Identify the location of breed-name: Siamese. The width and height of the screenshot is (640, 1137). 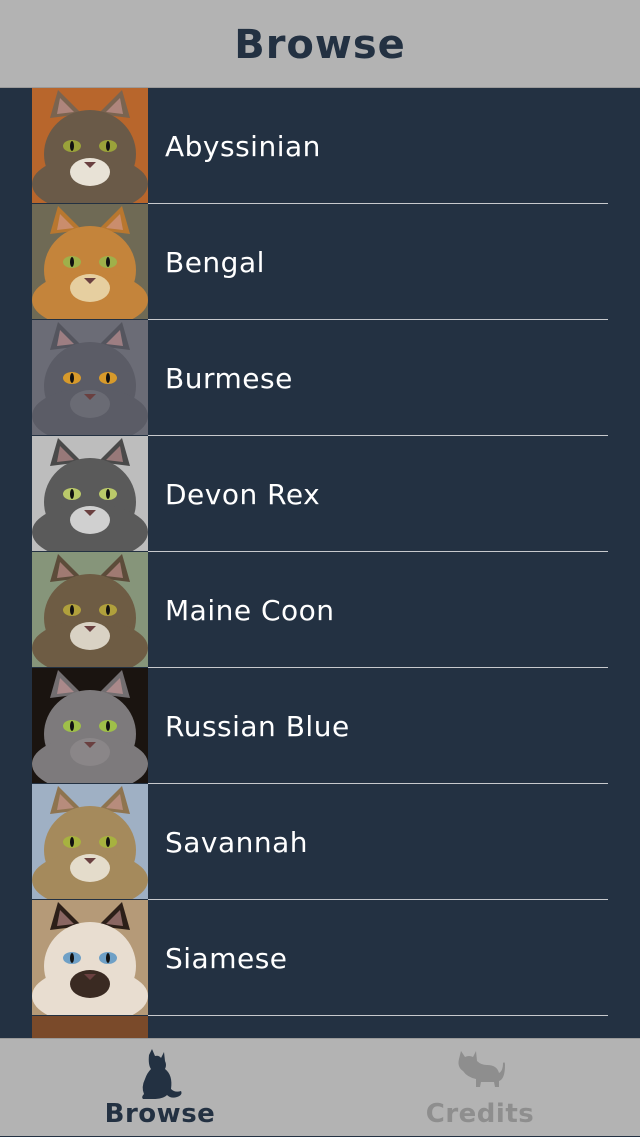
(226, 958).